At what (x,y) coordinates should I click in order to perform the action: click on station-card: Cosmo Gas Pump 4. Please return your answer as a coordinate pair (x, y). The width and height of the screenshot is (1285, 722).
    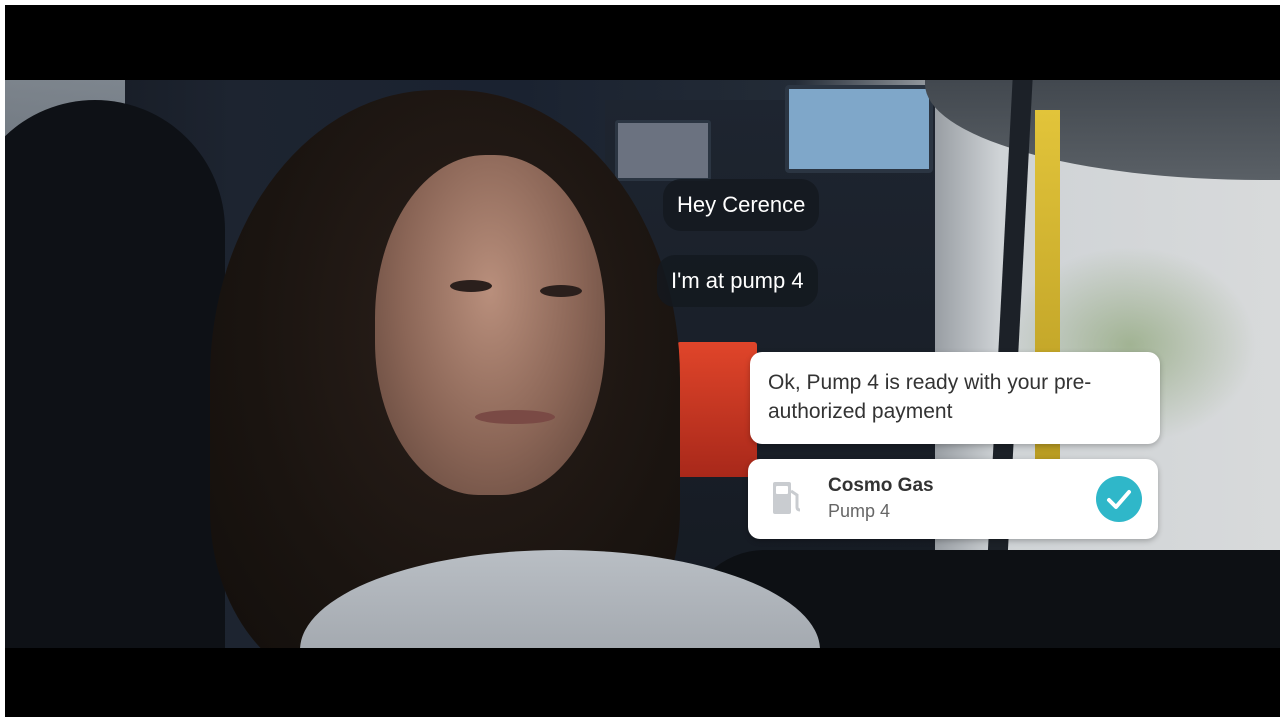
    Looking at the image, I should click on (953, 499).